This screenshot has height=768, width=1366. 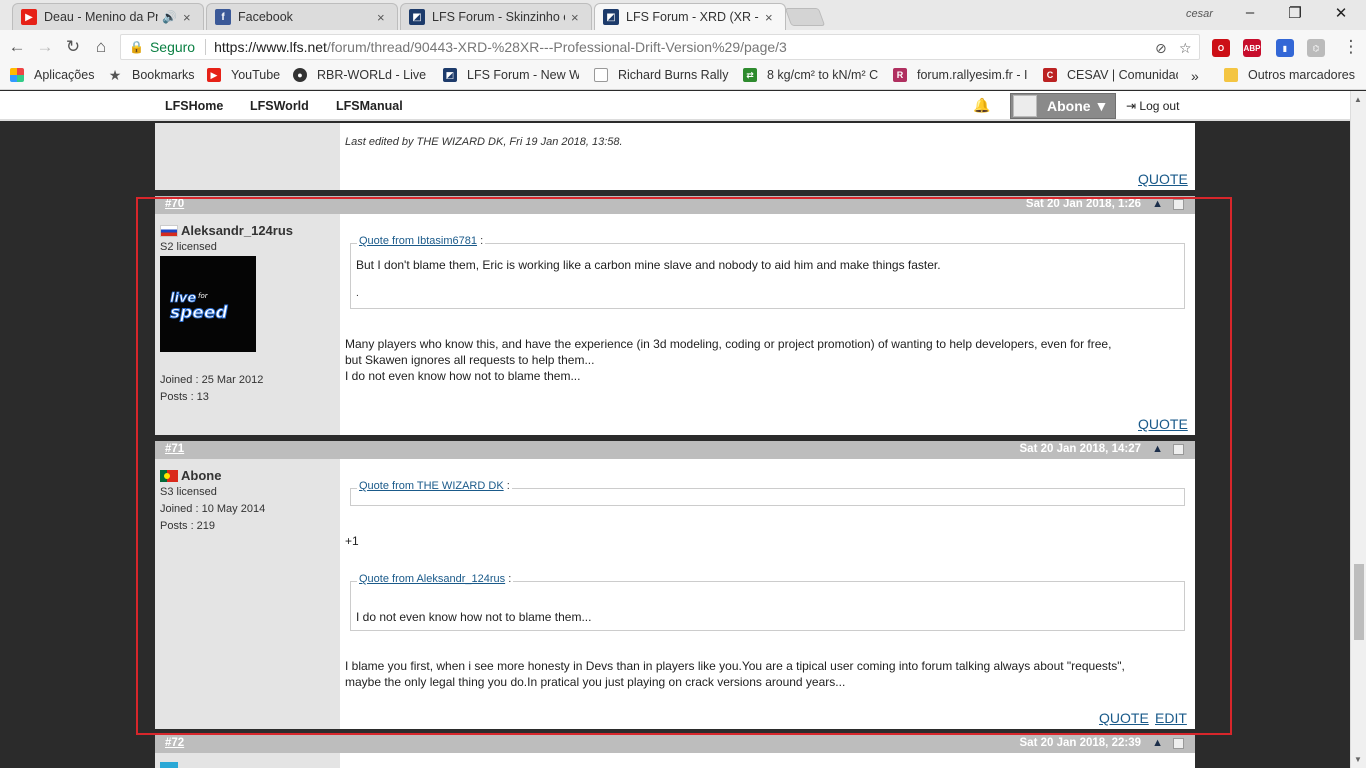 I want to click on user-menu-button: Abone ▼, so click(x=1063, y=106).